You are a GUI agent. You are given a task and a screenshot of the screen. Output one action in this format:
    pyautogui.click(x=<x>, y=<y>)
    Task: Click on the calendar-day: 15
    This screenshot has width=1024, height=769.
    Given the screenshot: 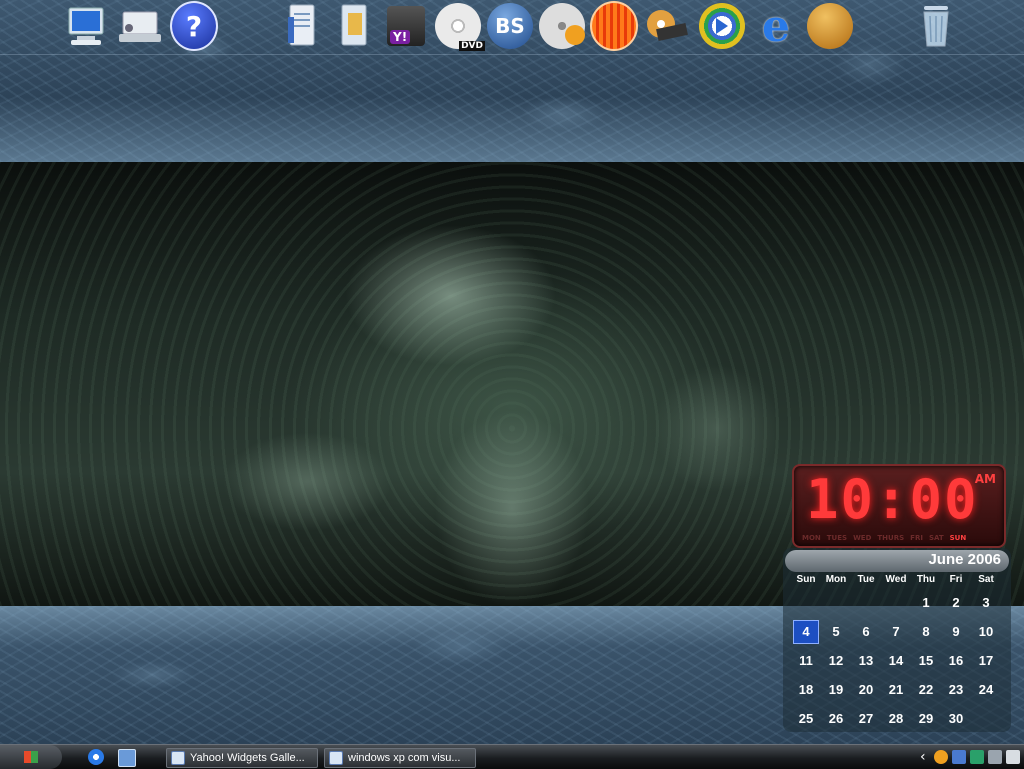 What is the action you would take?
    pyautogui.click(x=926, y=660)
    